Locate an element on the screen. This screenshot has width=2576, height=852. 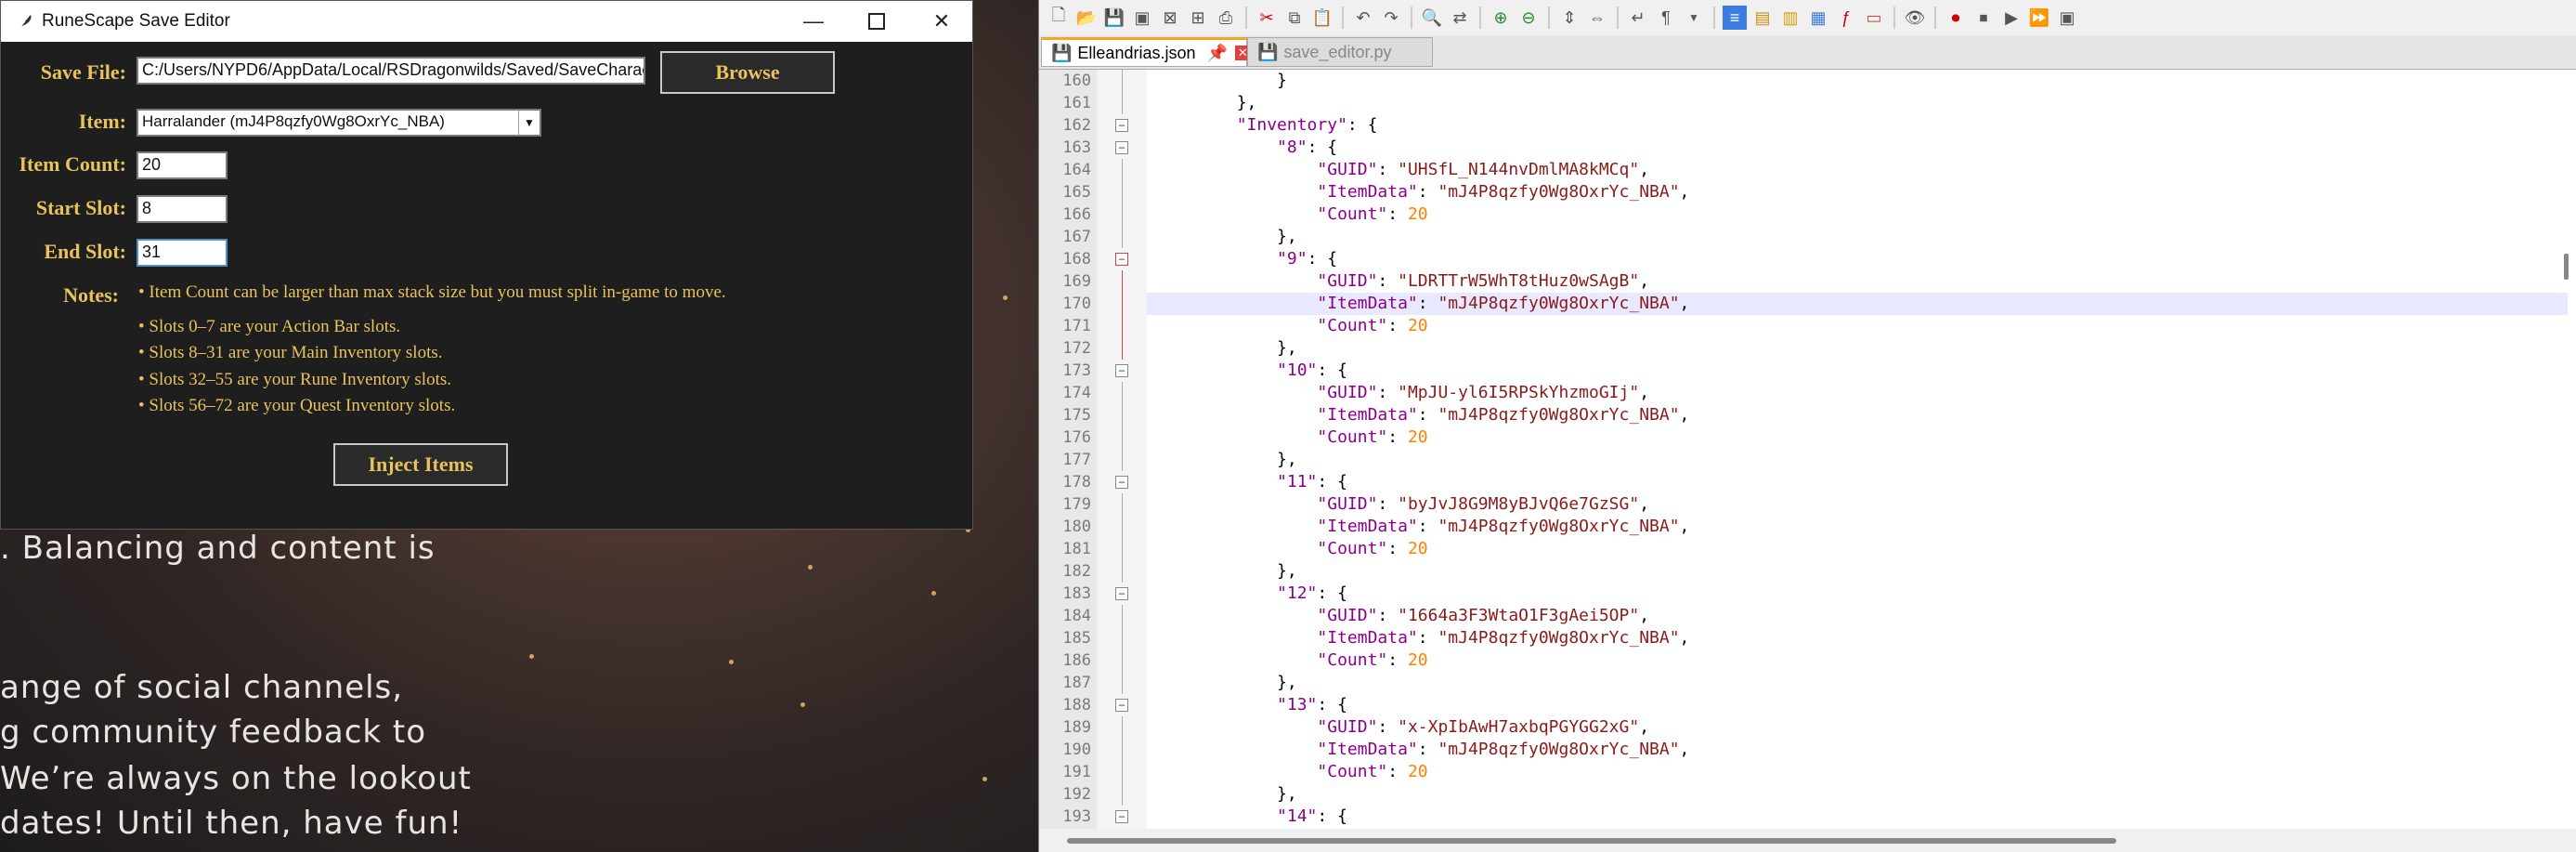
code-line: "12": { is located at coordinates (1251, 594).